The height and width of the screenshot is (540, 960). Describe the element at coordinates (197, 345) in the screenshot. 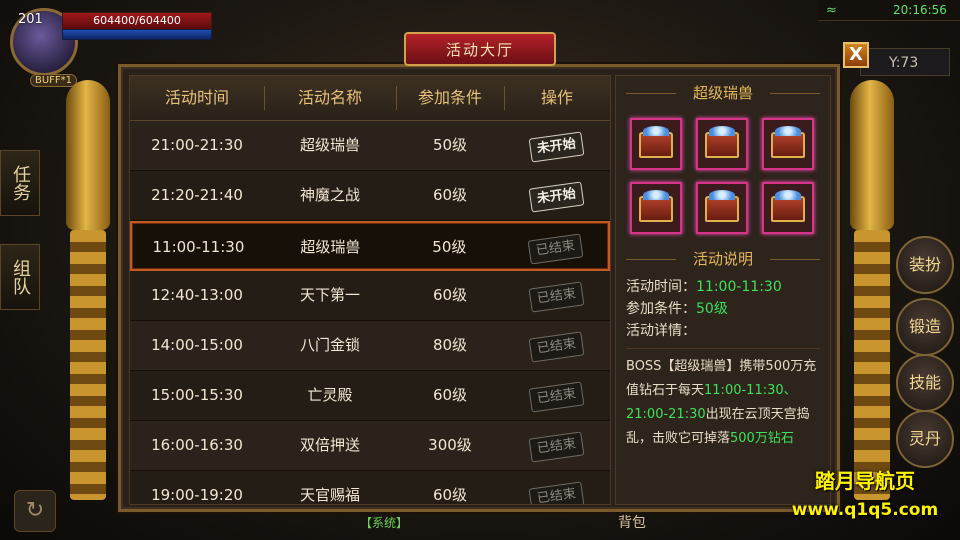

I see `cell-time: 14:00-15:00` at that location.